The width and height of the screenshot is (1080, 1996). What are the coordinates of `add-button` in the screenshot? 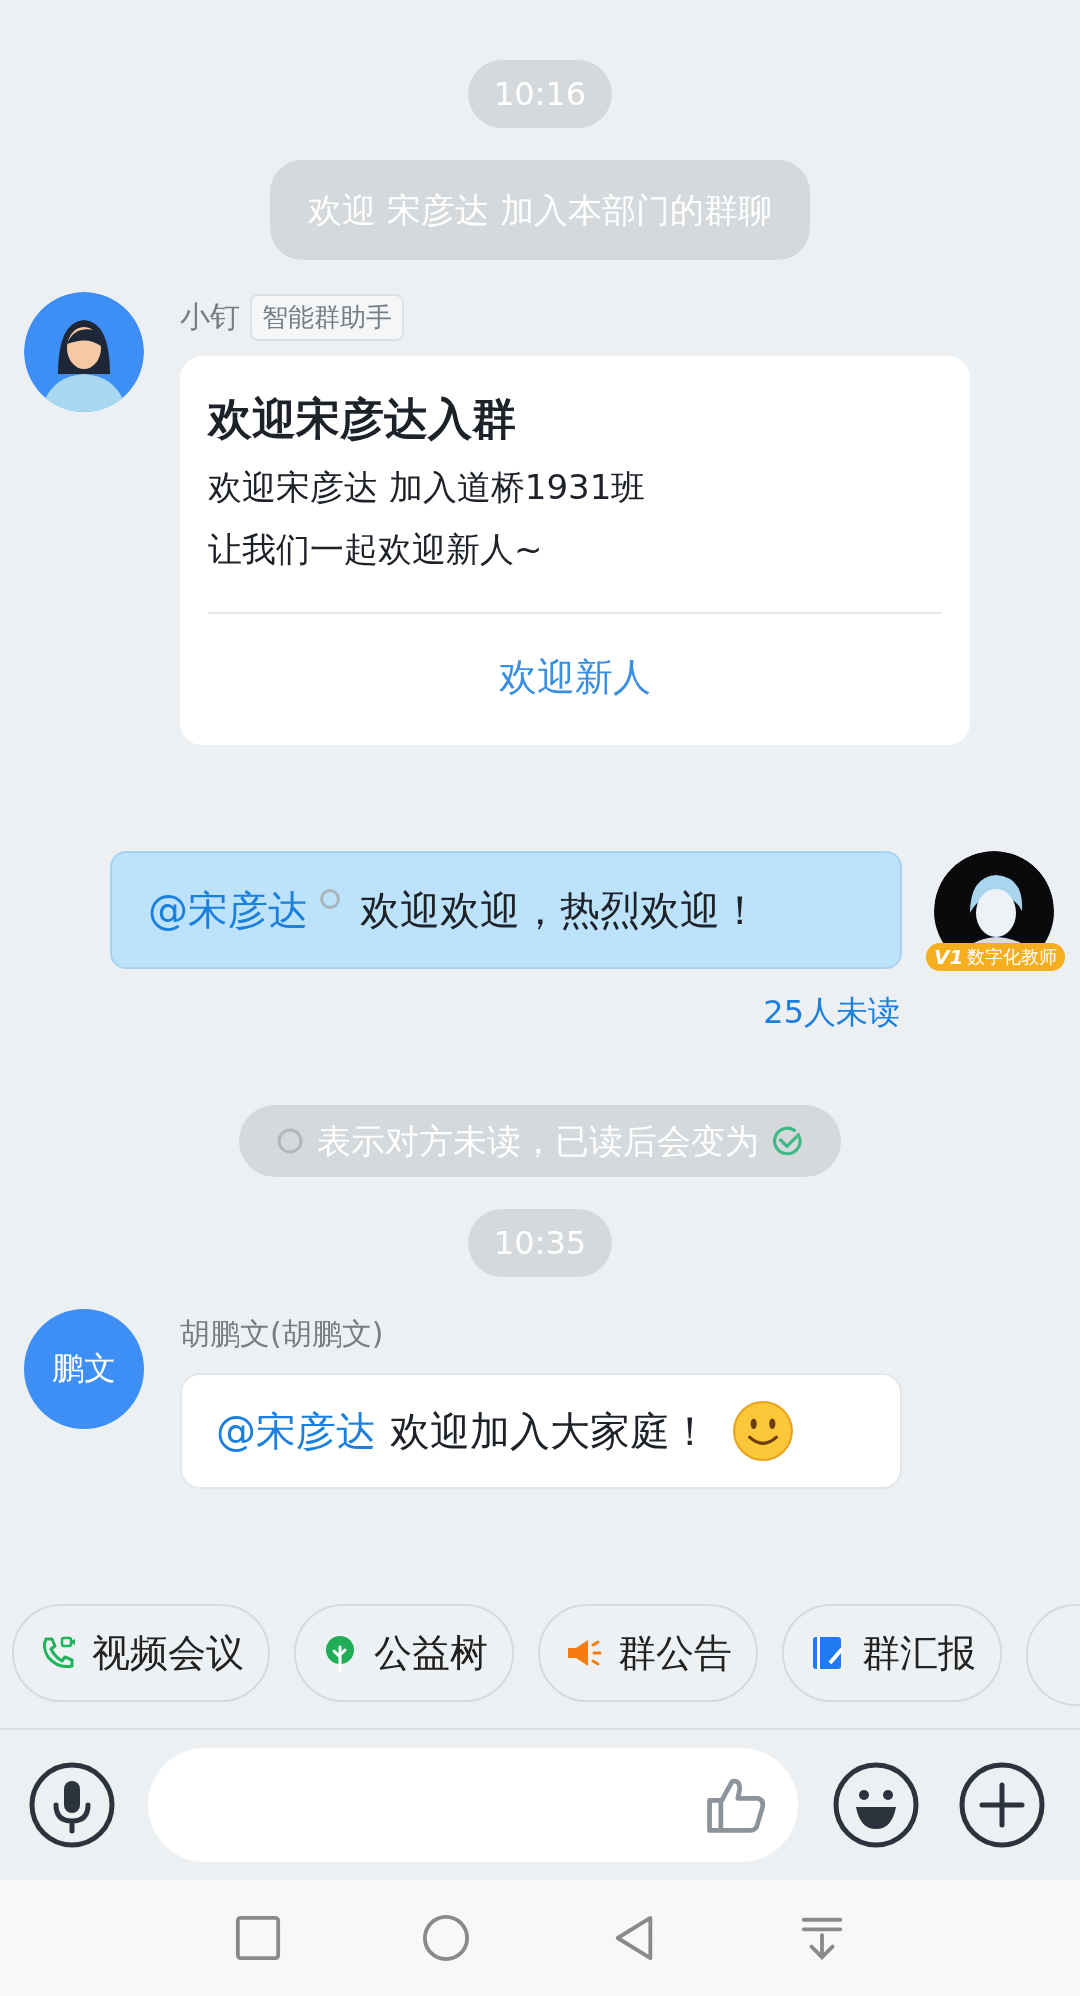 It's located at (1002, 1805).